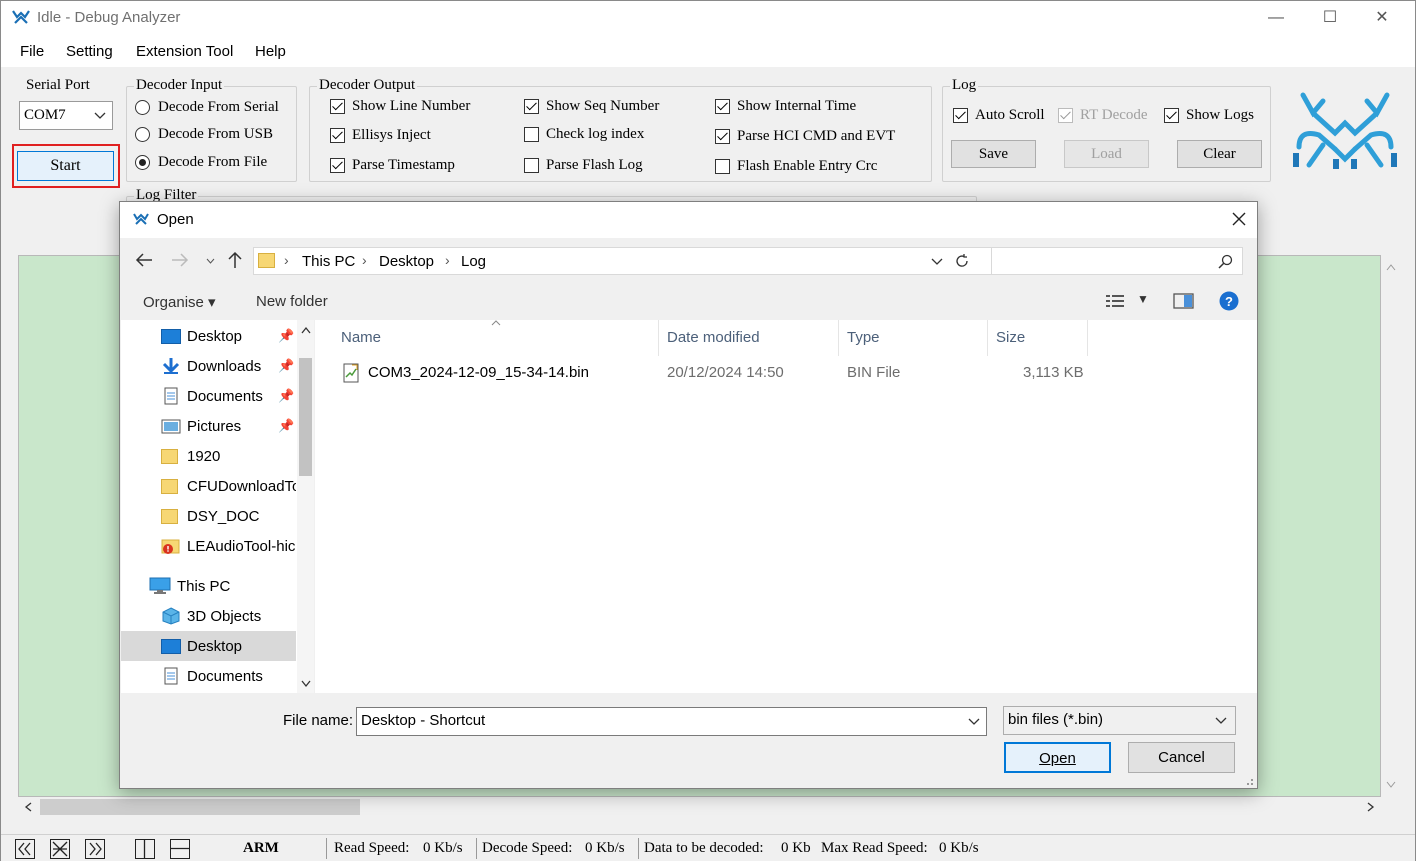 The height and width of the screenshot is (861, 1416). Describe the element at coordinates (1116, 301) in the screenshot. I see `view-options-icon` at that location.